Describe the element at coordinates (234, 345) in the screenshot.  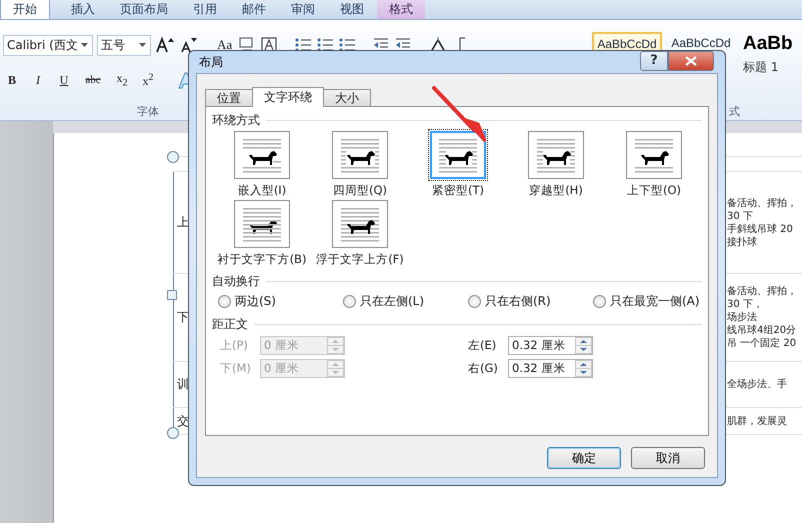
I see `field-label: 上(P)` at that location.